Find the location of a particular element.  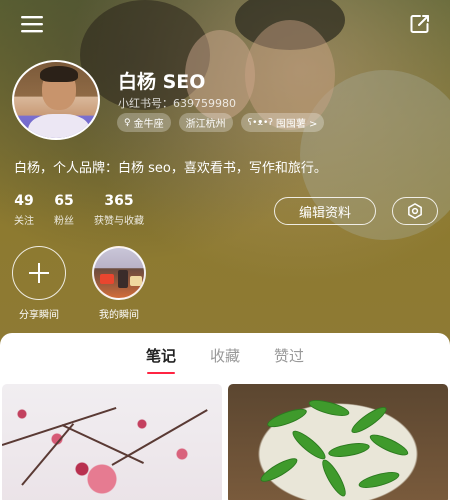

avatar is located at coordinates (56, 100).